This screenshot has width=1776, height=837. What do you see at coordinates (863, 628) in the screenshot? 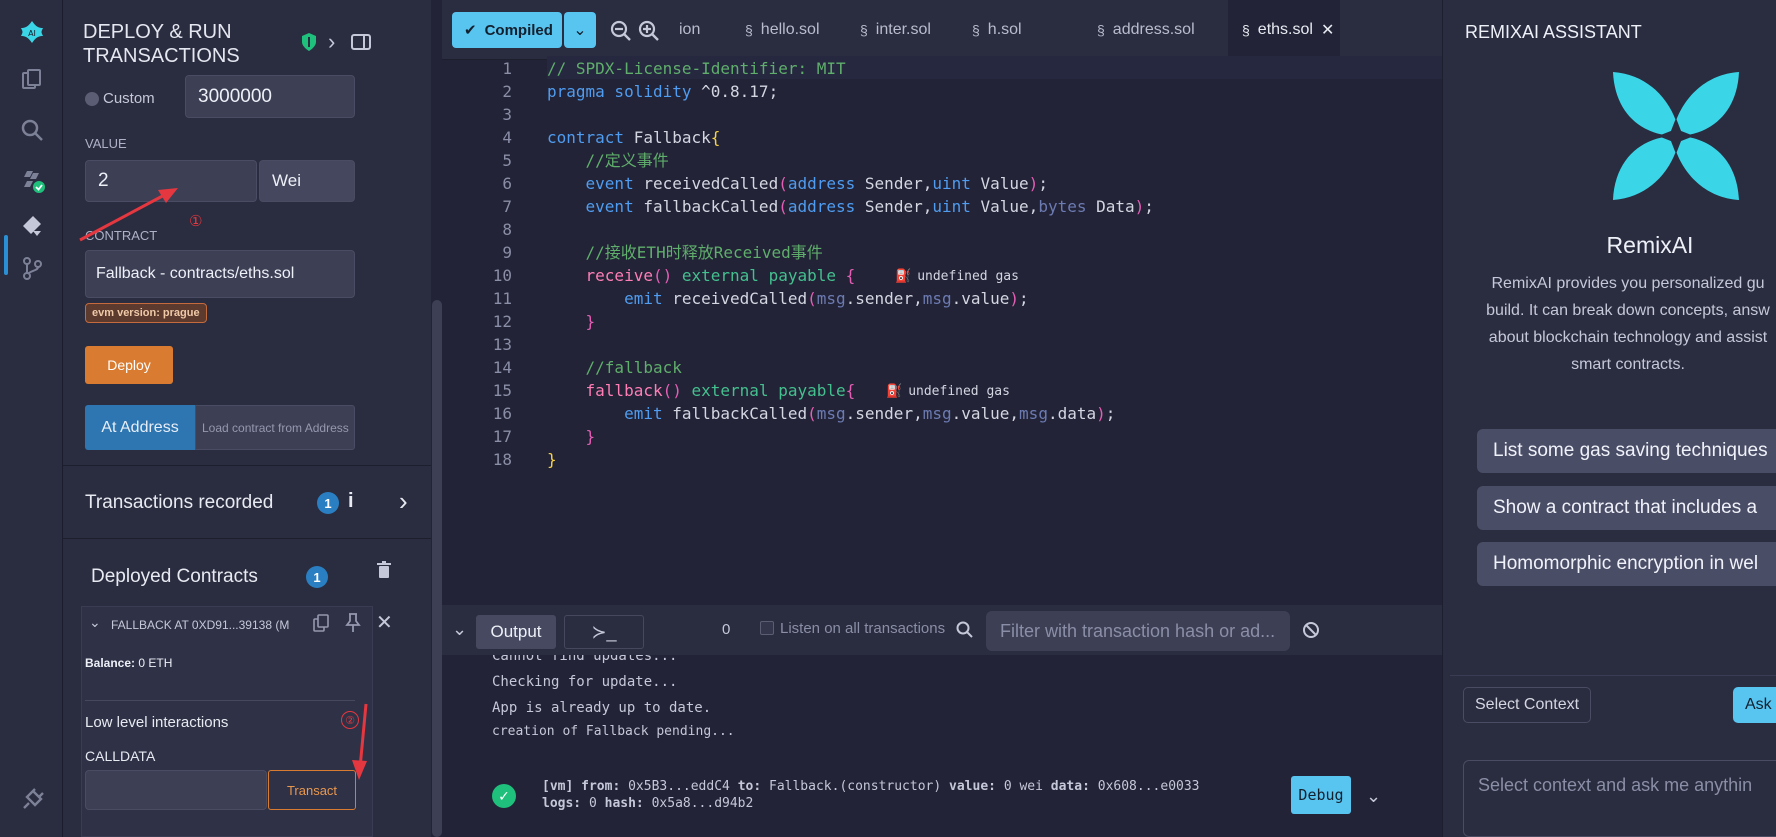
I see `listen-label: Listen on all transactions` at bounding box center [863, 628].